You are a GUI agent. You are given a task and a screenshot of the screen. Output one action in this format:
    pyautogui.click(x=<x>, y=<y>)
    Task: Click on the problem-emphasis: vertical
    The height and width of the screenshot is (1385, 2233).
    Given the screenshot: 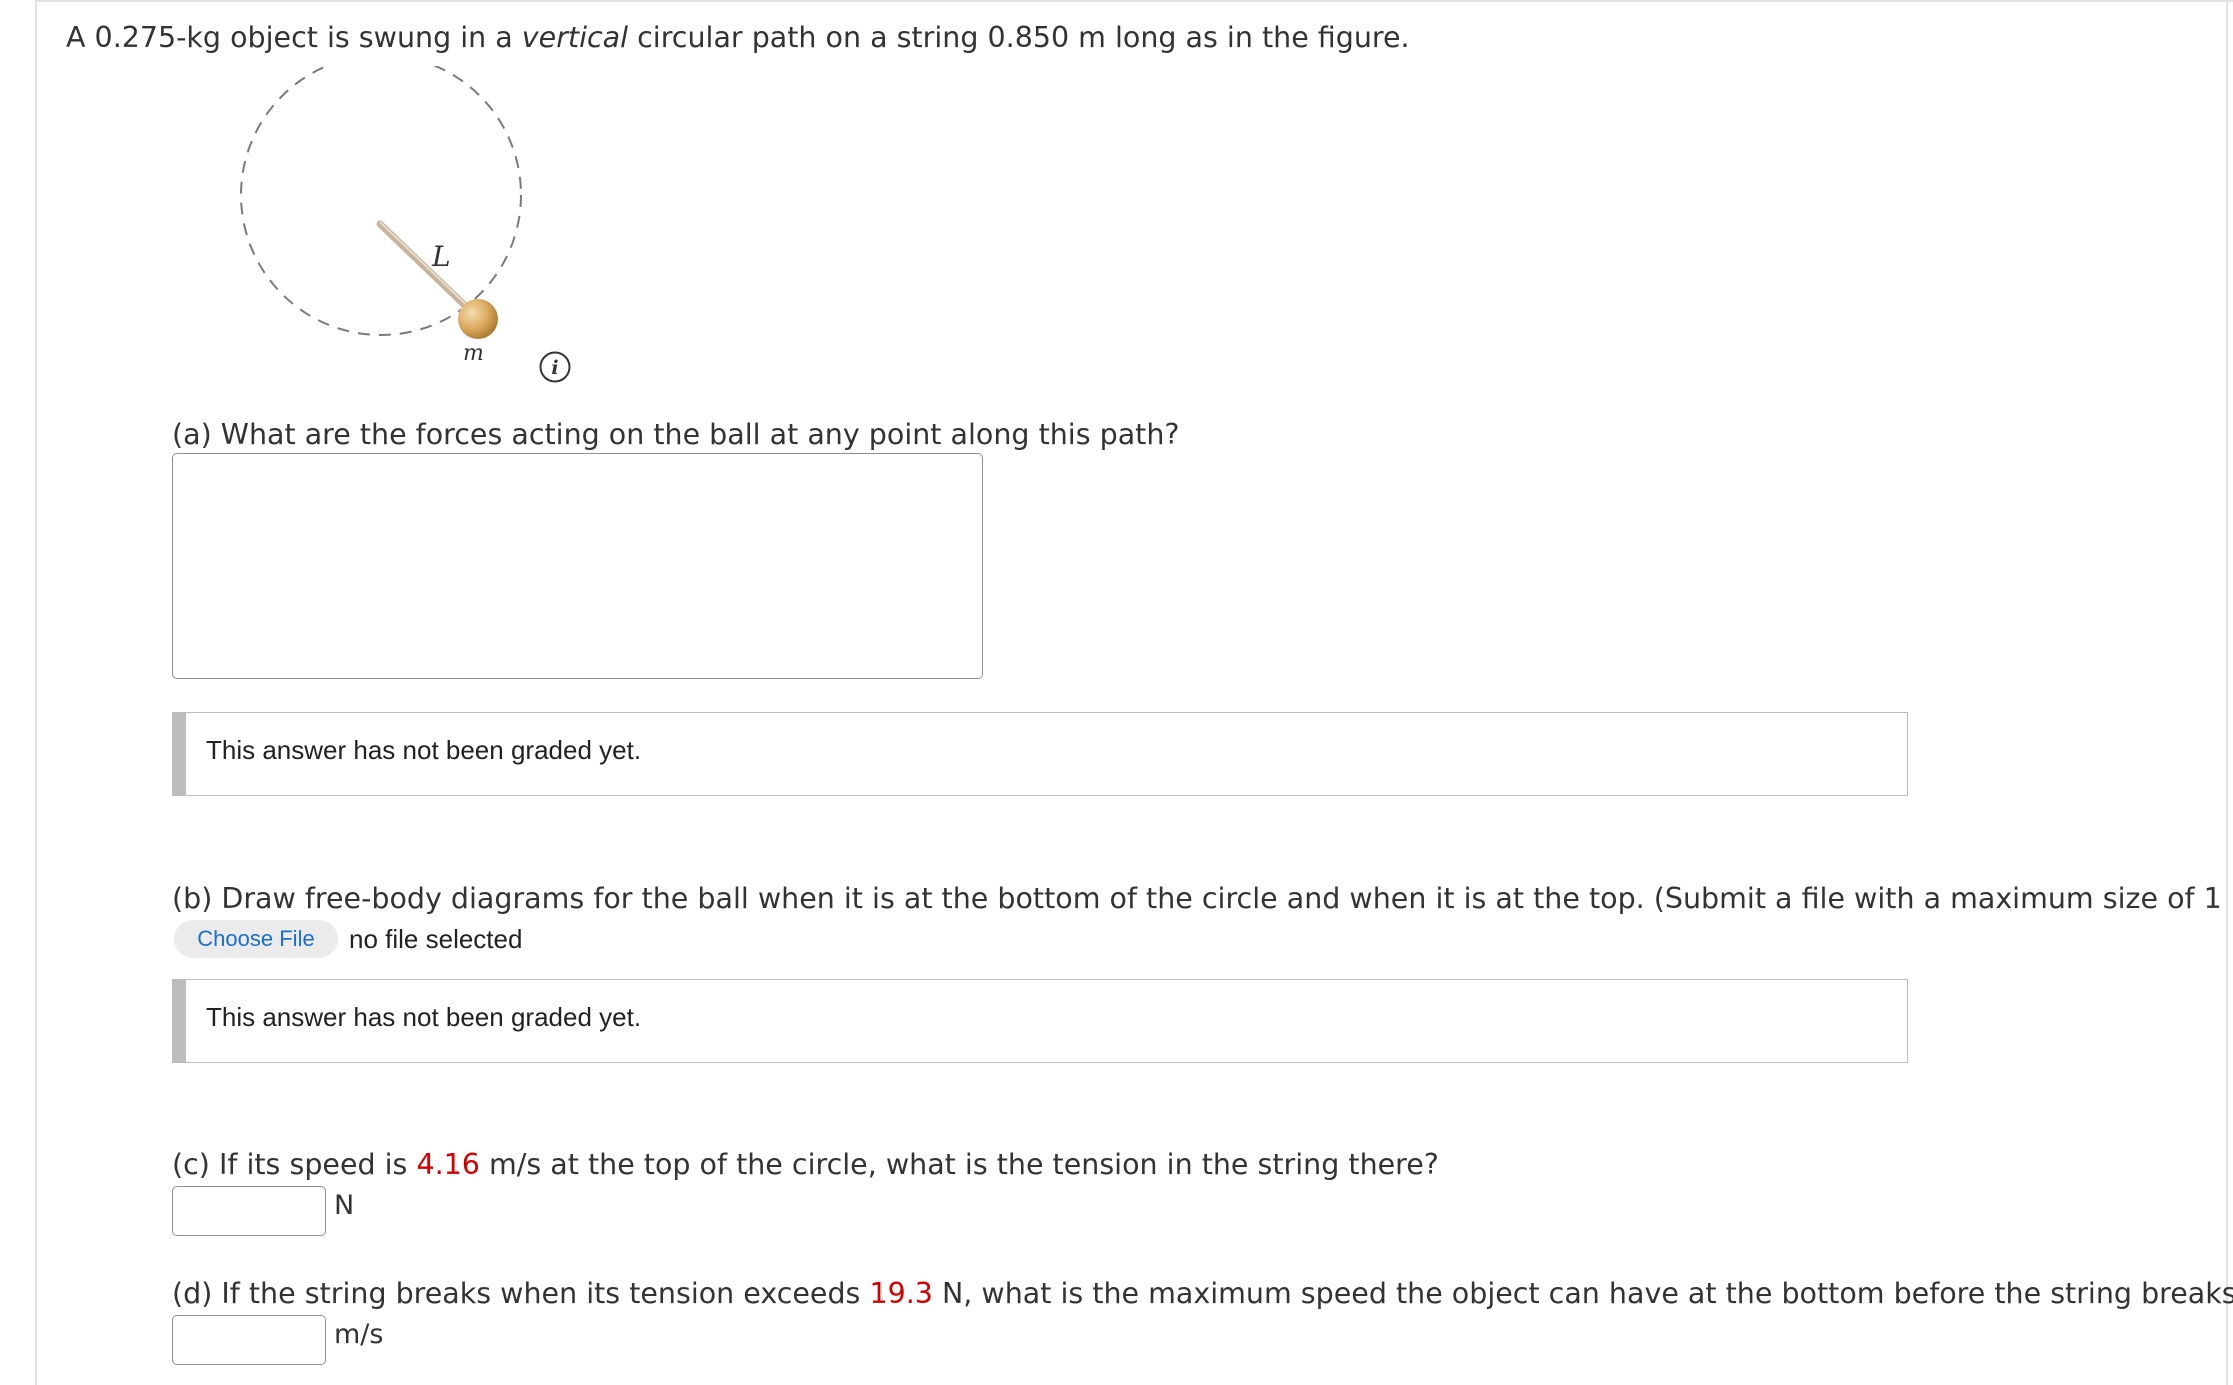 What is the action you would take?
    pyautogui.click(x=575, y=37)
    